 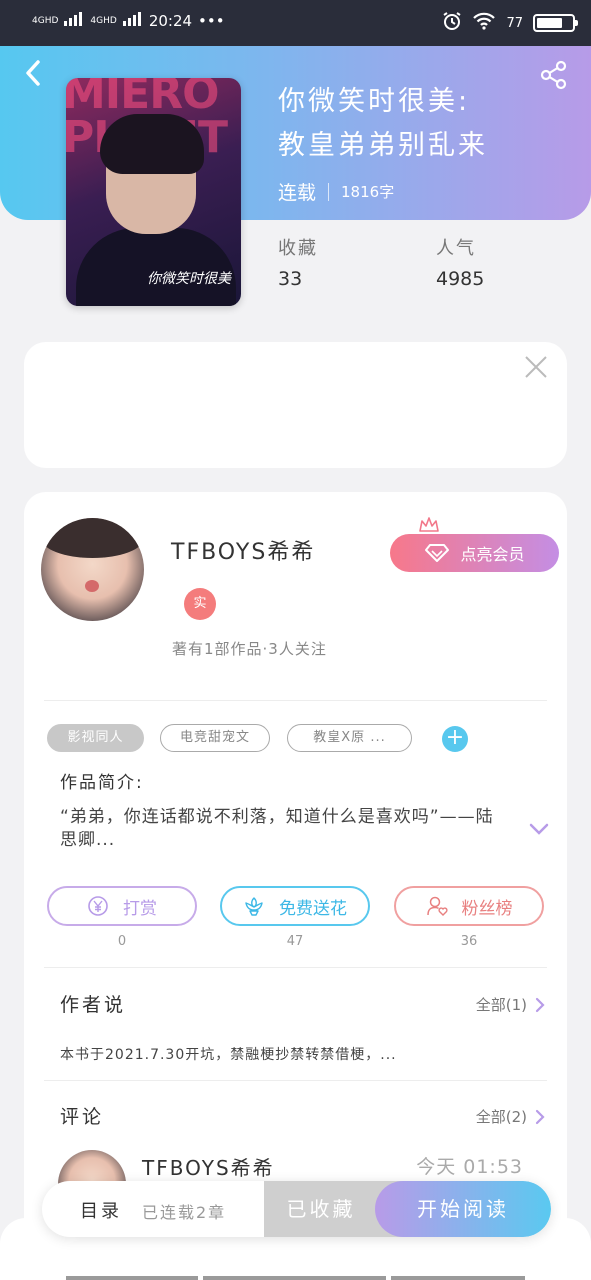 I want to click on alarm-icon, so click(x=452, y=23).